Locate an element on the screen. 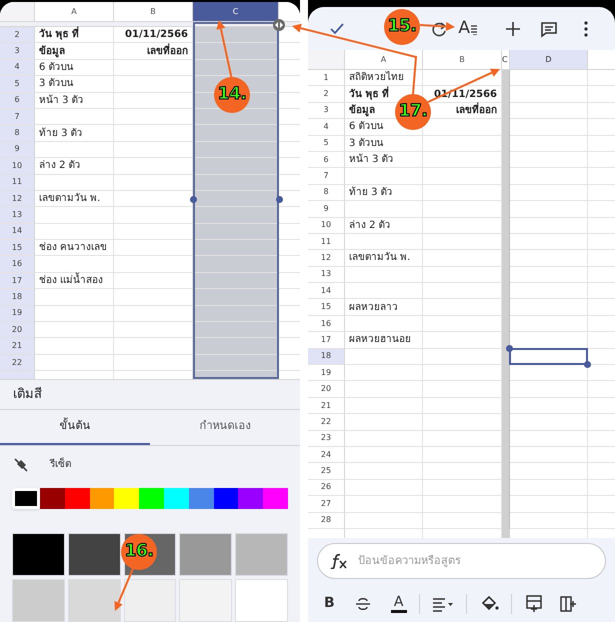 The height and width of the screenshot is (622, 615). lines-icon is located at coordinates (474, 28).